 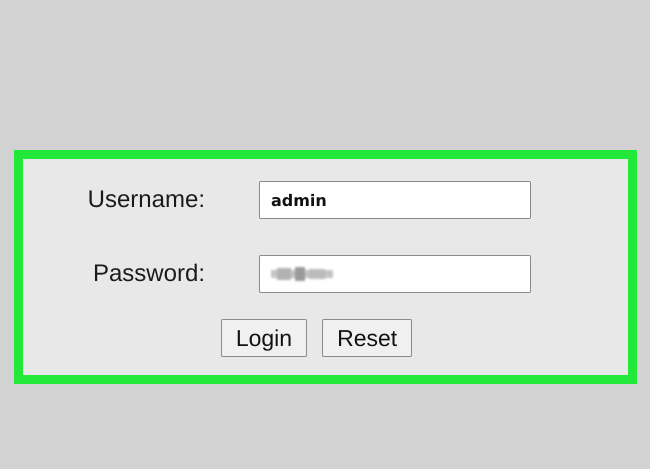 I want to click on input-field: admin, so click(x=395, y=200).